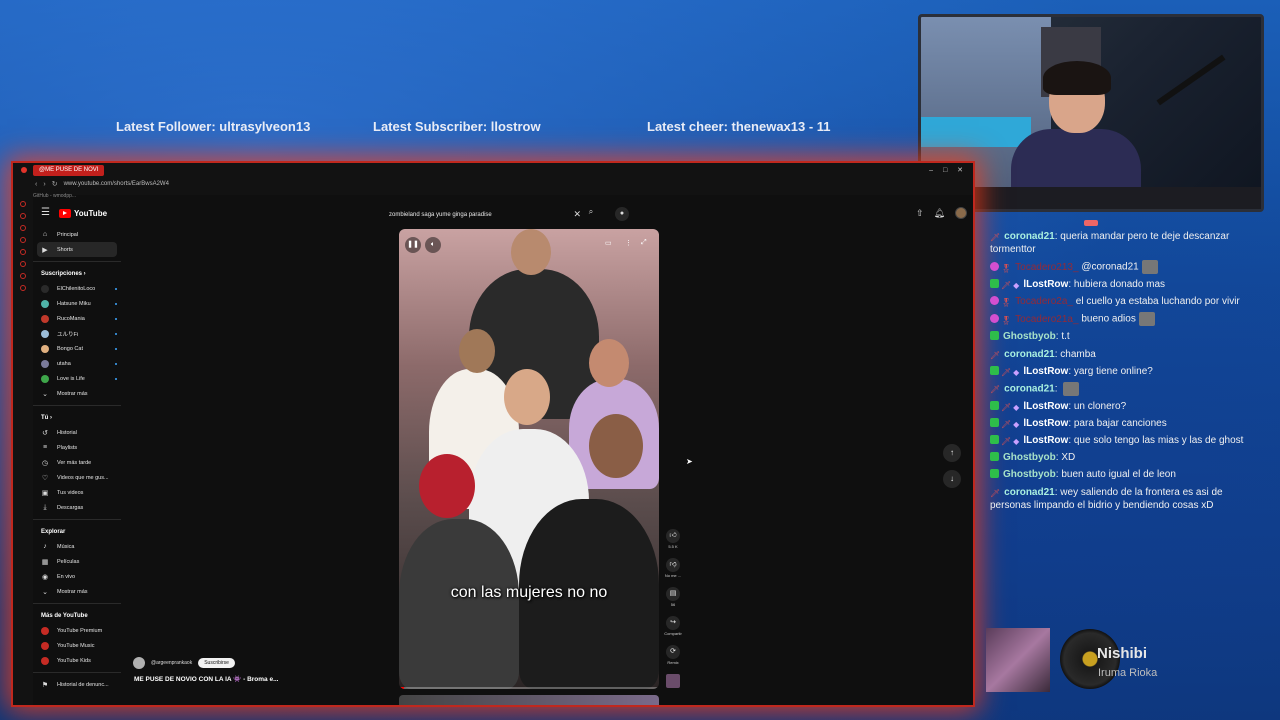 This screenshot has width=1280, height=720. I want to click on tab-active: @ME PUSE DE NOVI, so click(69, 170).